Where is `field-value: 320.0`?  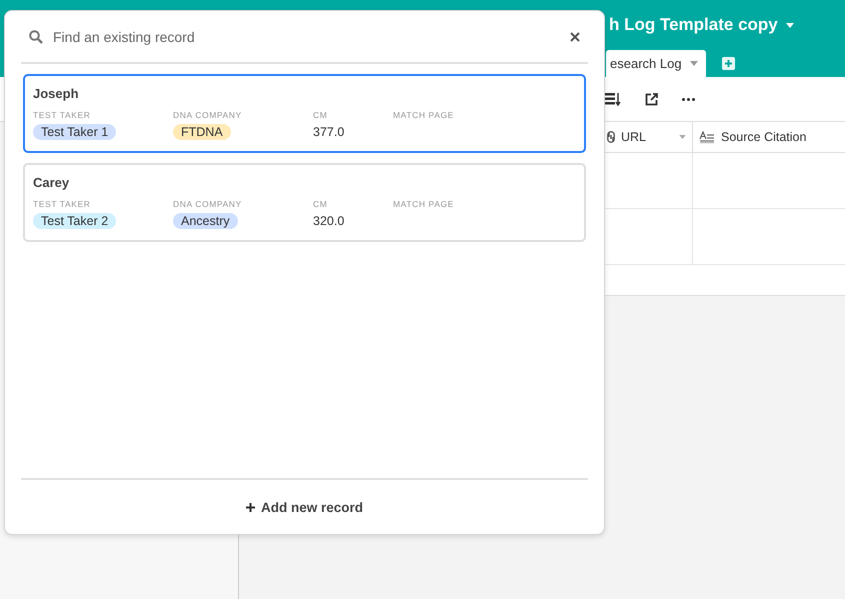 field-value: 320.0 is located at coordinates (329, 221).